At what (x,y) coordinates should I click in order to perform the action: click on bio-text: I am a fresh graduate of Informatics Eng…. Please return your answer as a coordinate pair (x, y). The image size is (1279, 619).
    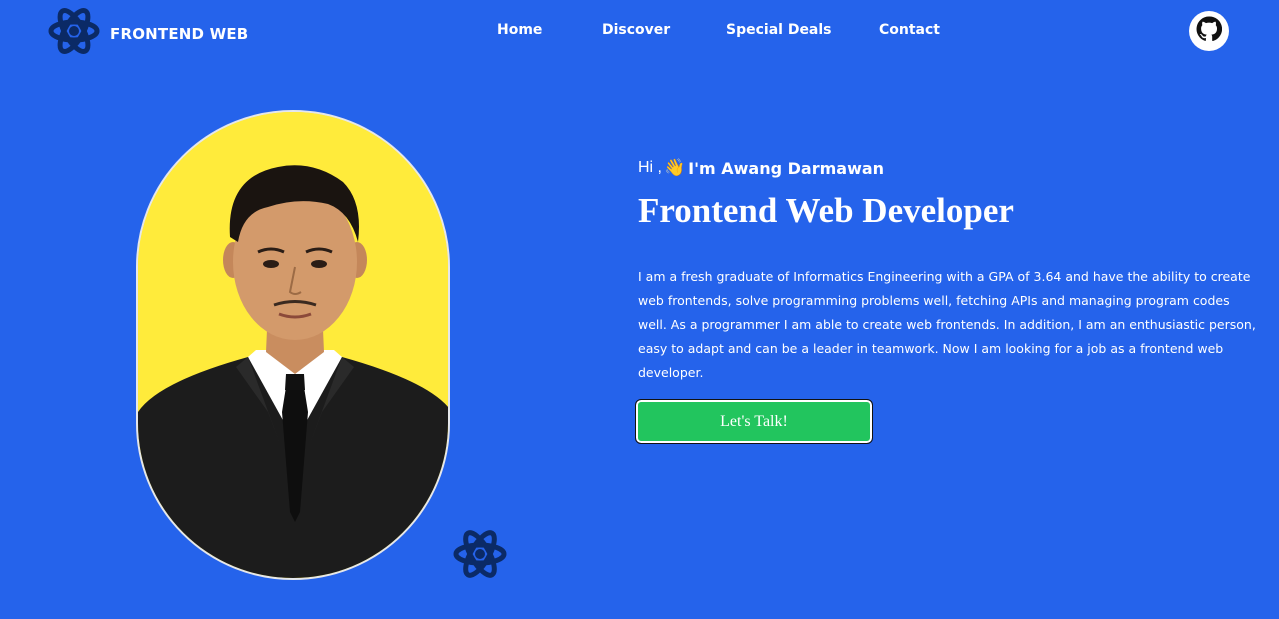
    Looking at the image, I should click on (947, 324).